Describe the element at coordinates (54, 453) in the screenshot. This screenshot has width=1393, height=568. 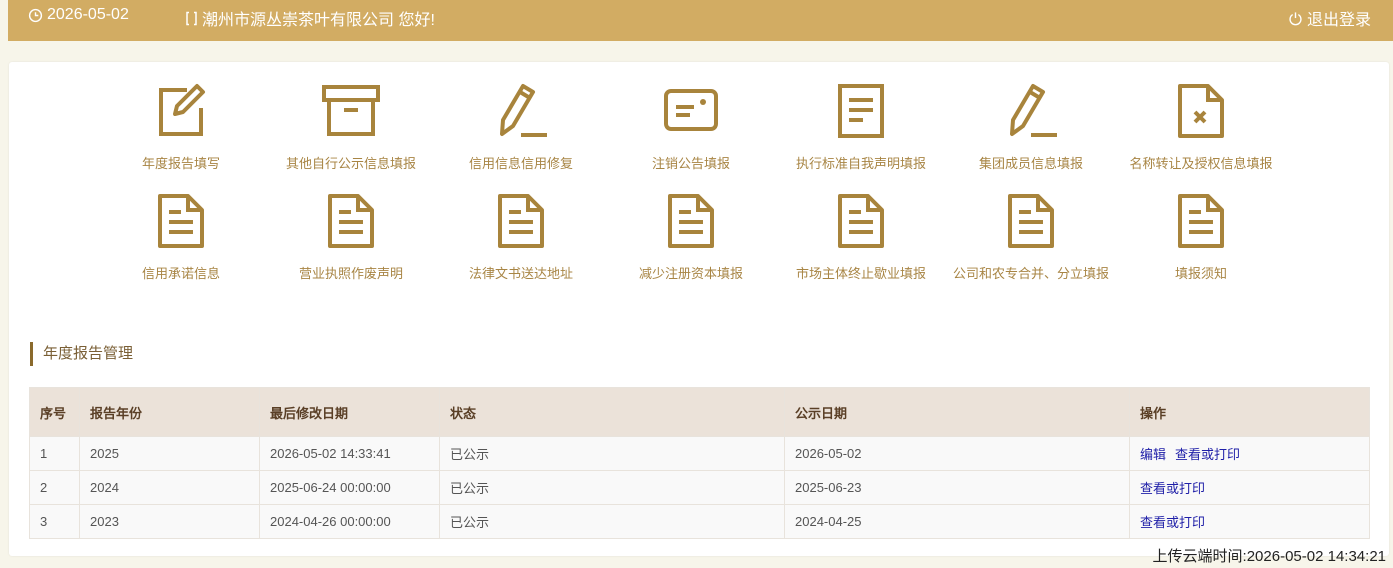
I see `cell-no: 1` at that location.